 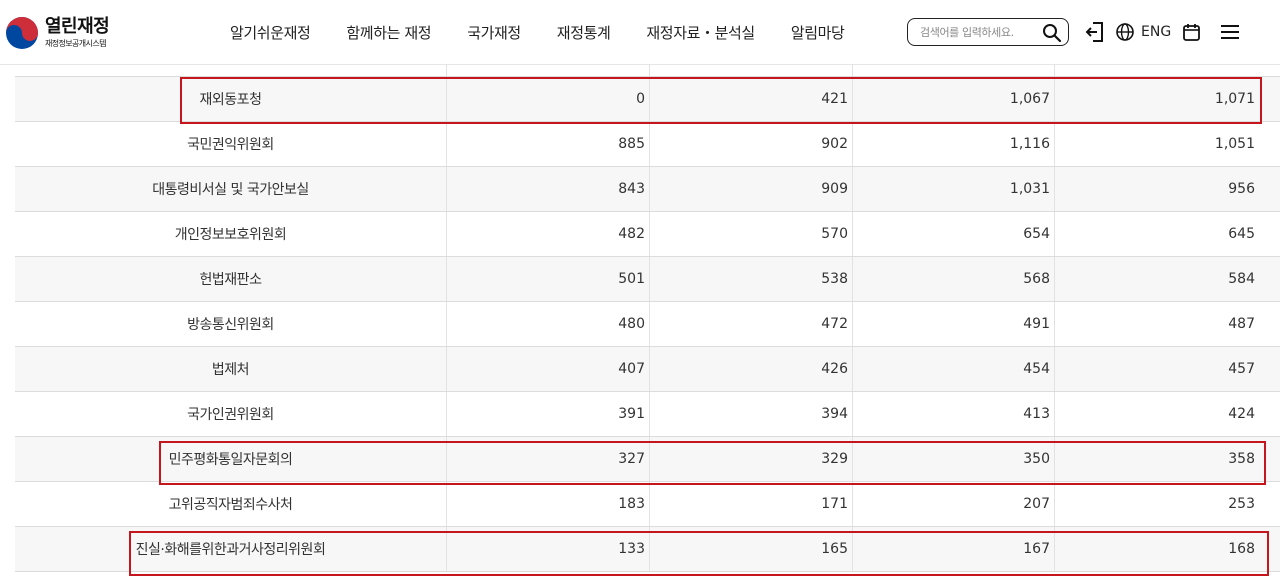 What do you see at coordinates (548, 99) in the screenshot?
I see `value-cell: 0` at bounding box center [548, 99].